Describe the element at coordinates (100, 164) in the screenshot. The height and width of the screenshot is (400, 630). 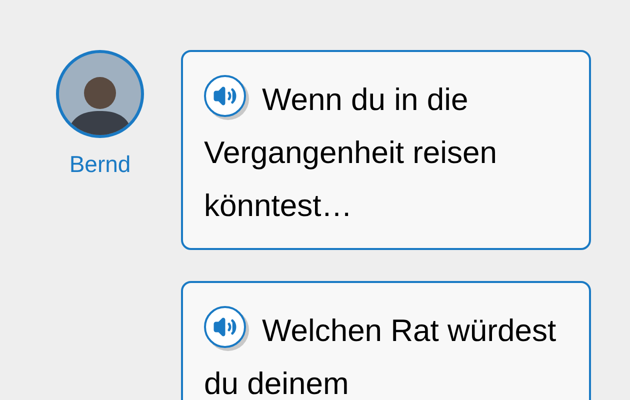
I see `sender-name: Bernd` at that location.